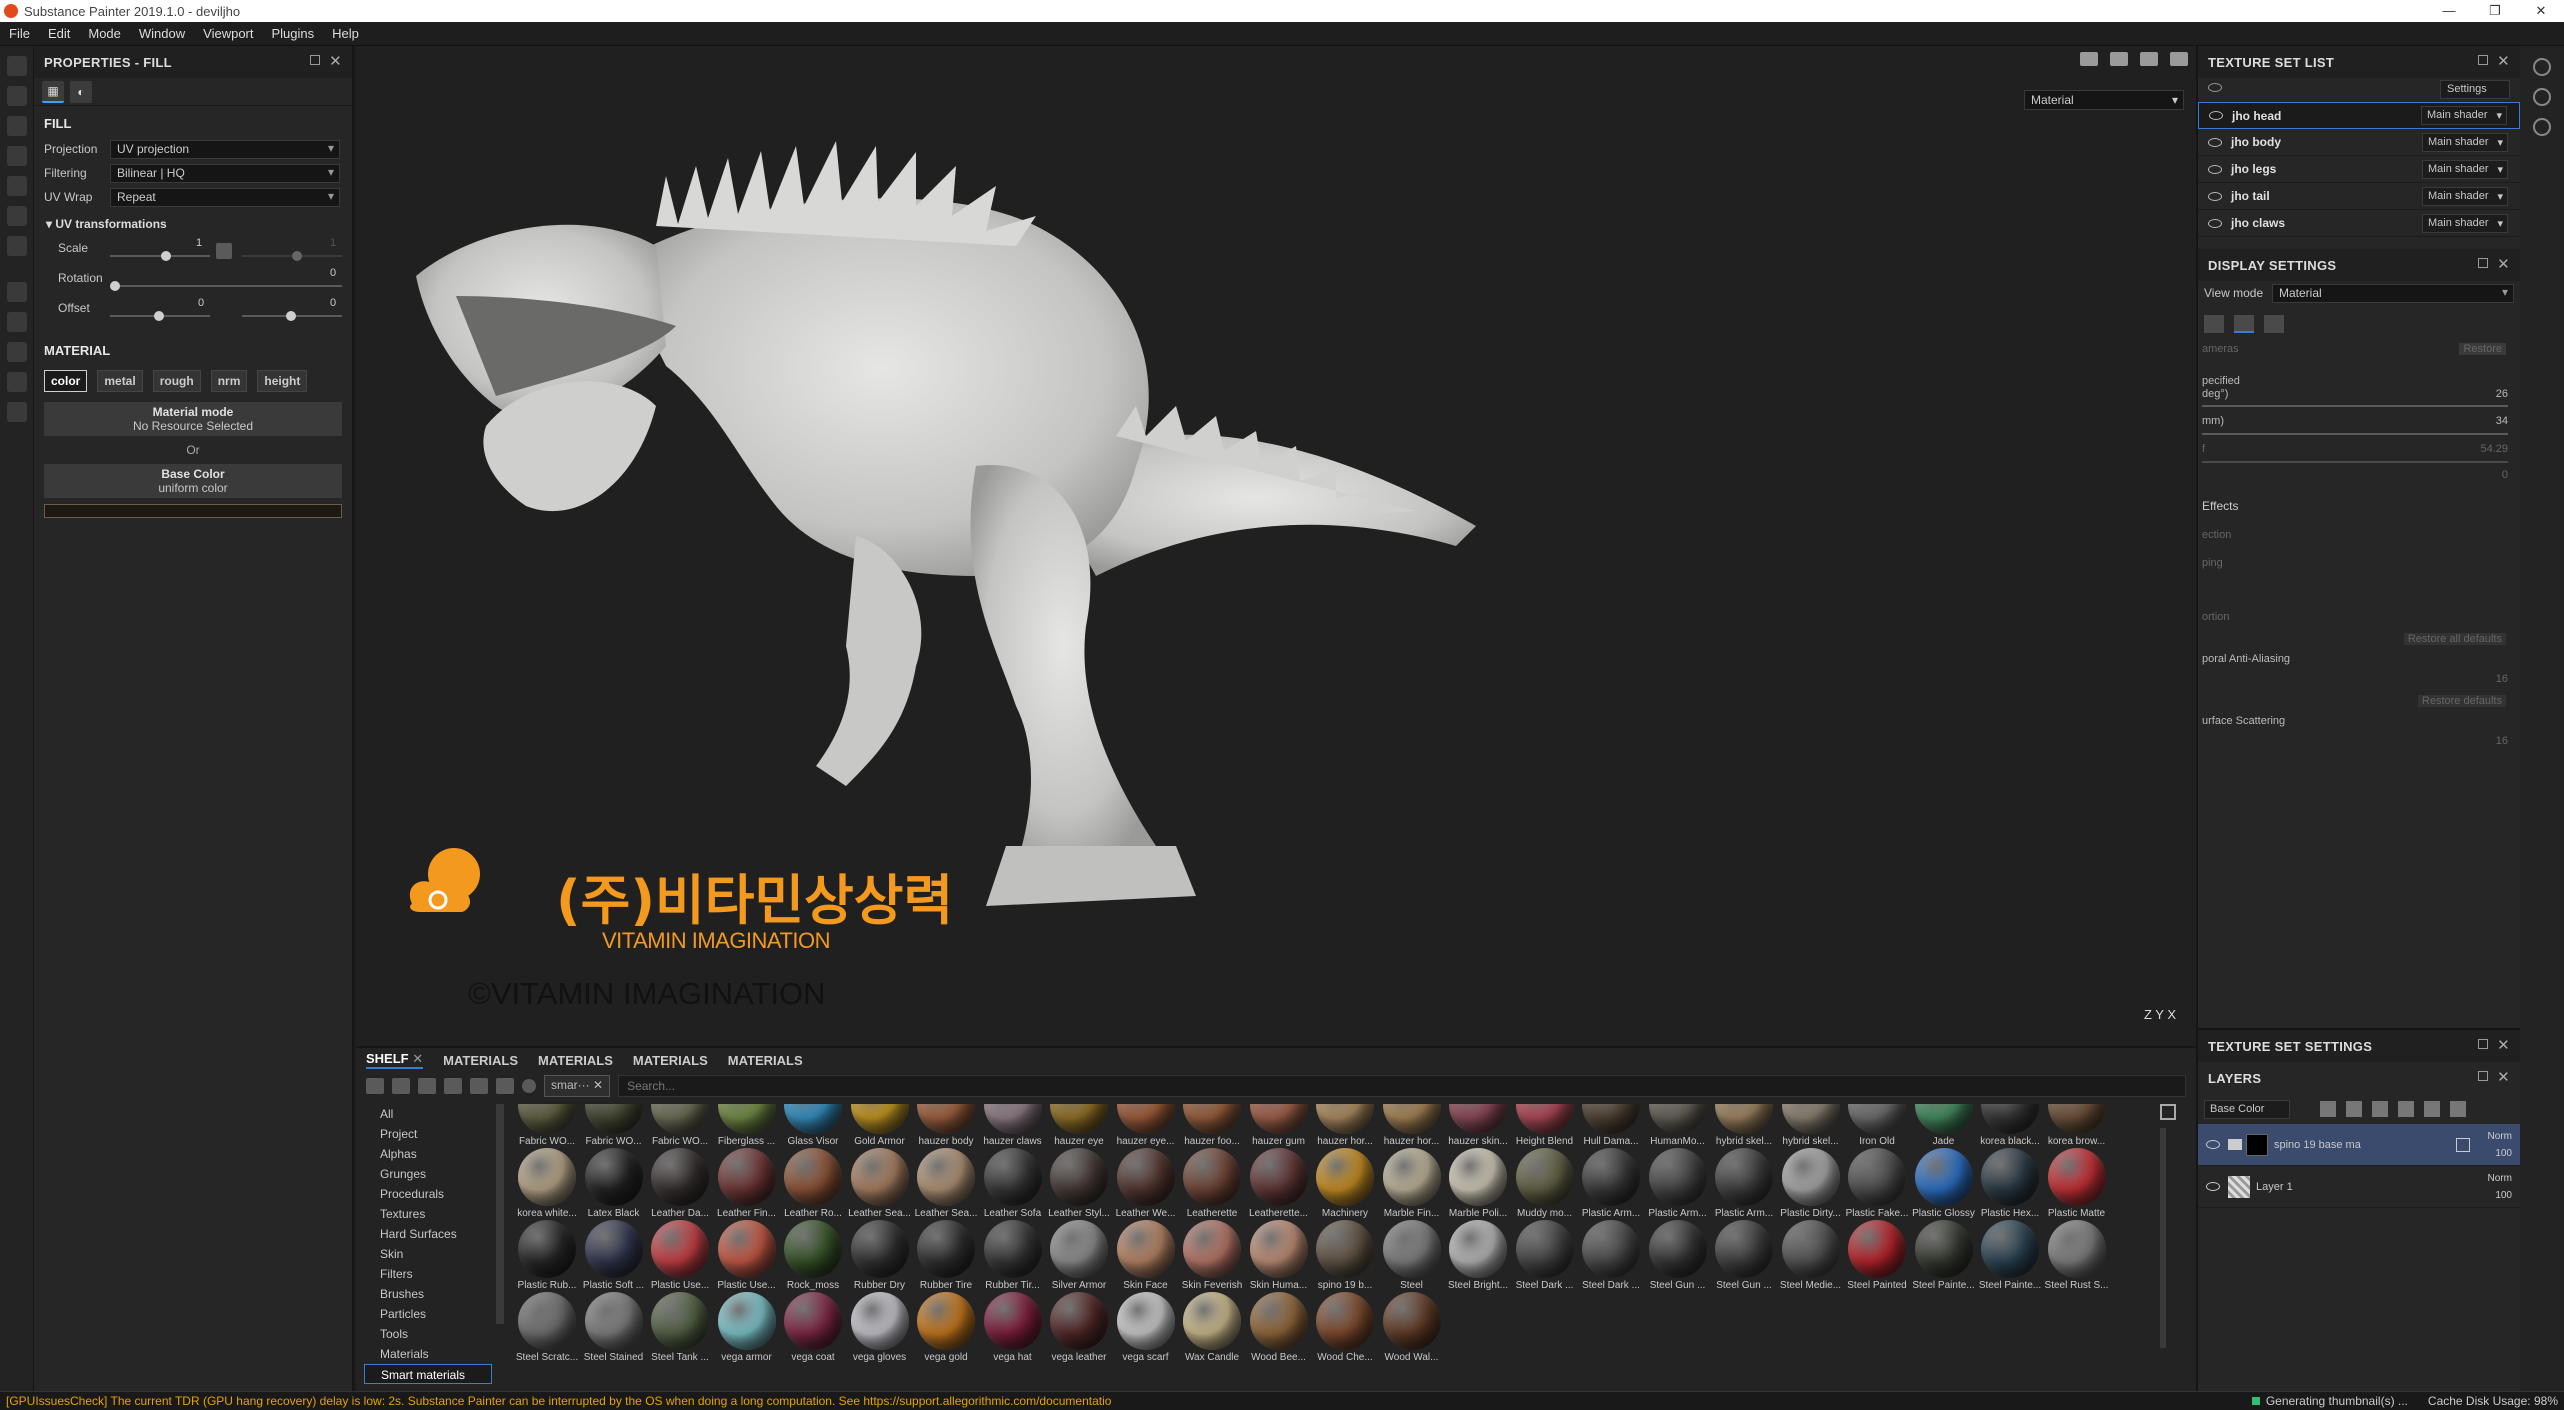 The width and height of the screenshot is (2564, 1410). I want to click on log-icon, so click(2542, 127).